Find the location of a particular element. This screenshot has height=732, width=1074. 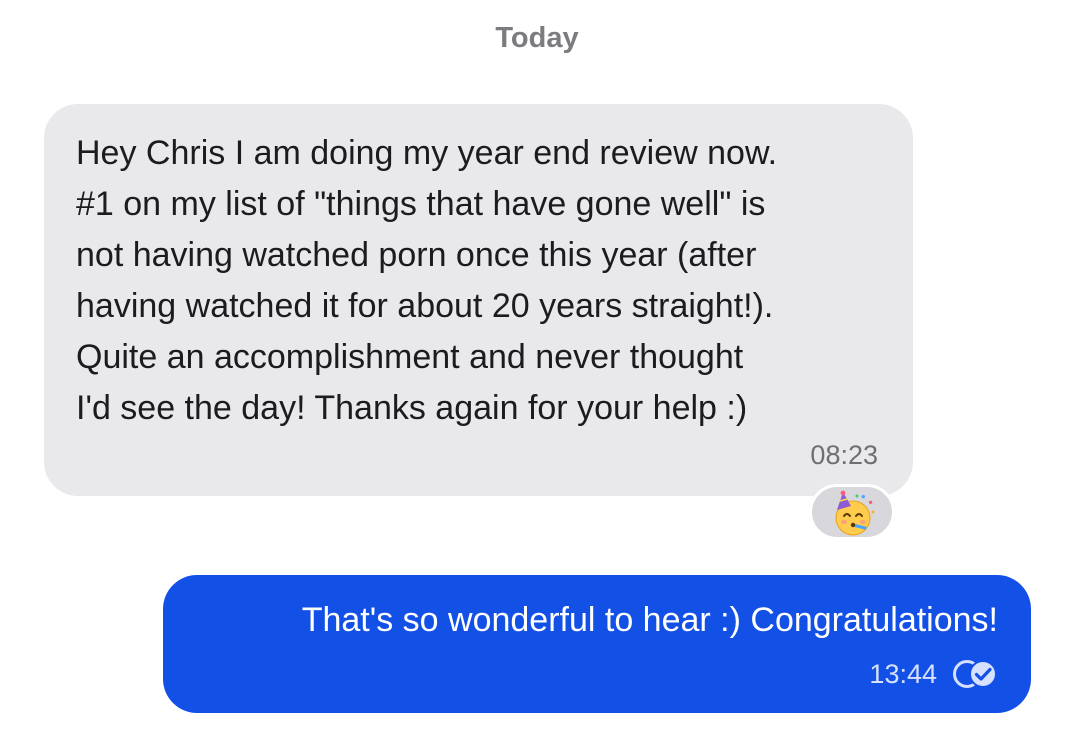

outgoing-message-time: 13:44 is located at coordinates (903, 673).